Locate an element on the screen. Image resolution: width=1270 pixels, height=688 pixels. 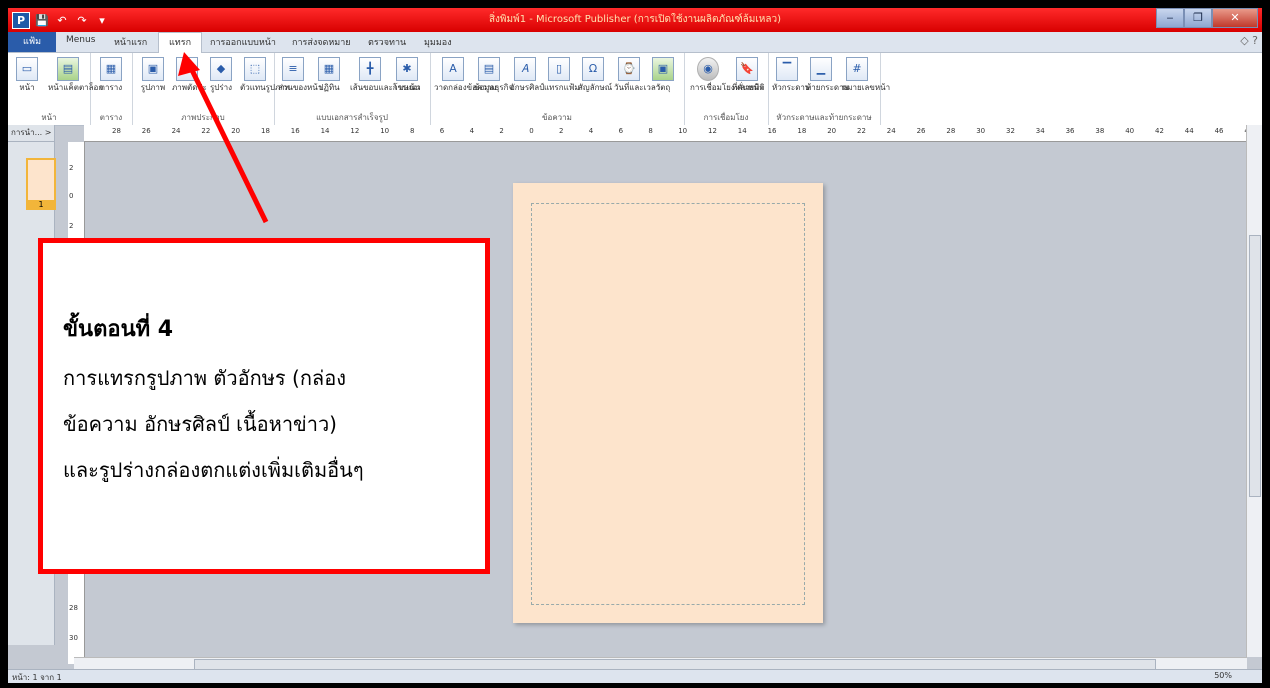
advertisement-icon: ✱ is located at coordinates (407, 69).